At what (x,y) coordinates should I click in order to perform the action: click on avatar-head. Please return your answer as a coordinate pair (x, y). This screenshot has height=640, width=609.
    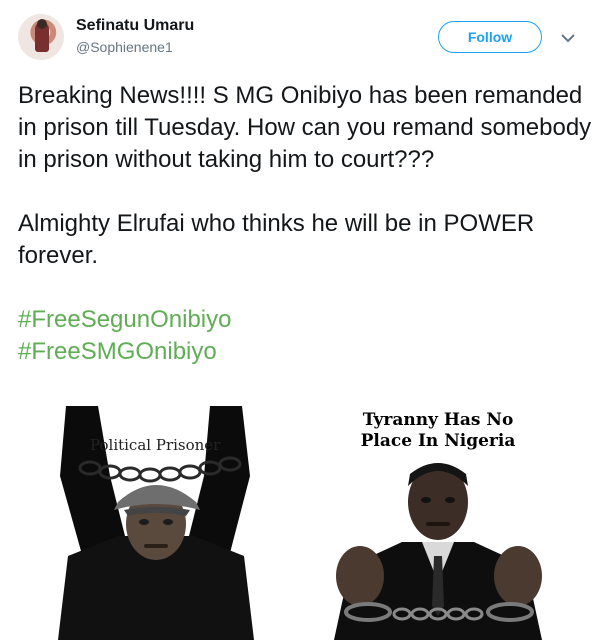
    Looking at the image, I should click on (42, 24).